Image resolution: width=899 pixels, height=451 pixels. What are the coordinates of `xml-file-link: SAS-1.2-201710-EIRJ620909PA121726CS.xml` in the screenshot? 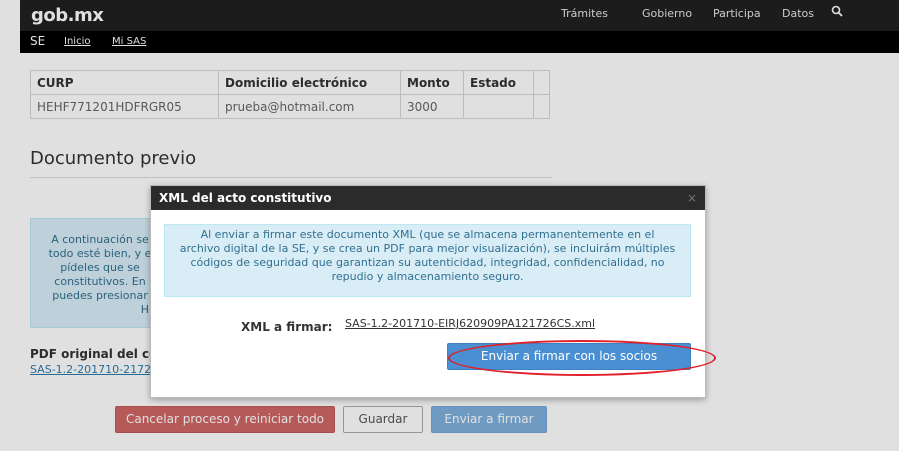 It's located at (470, 323).